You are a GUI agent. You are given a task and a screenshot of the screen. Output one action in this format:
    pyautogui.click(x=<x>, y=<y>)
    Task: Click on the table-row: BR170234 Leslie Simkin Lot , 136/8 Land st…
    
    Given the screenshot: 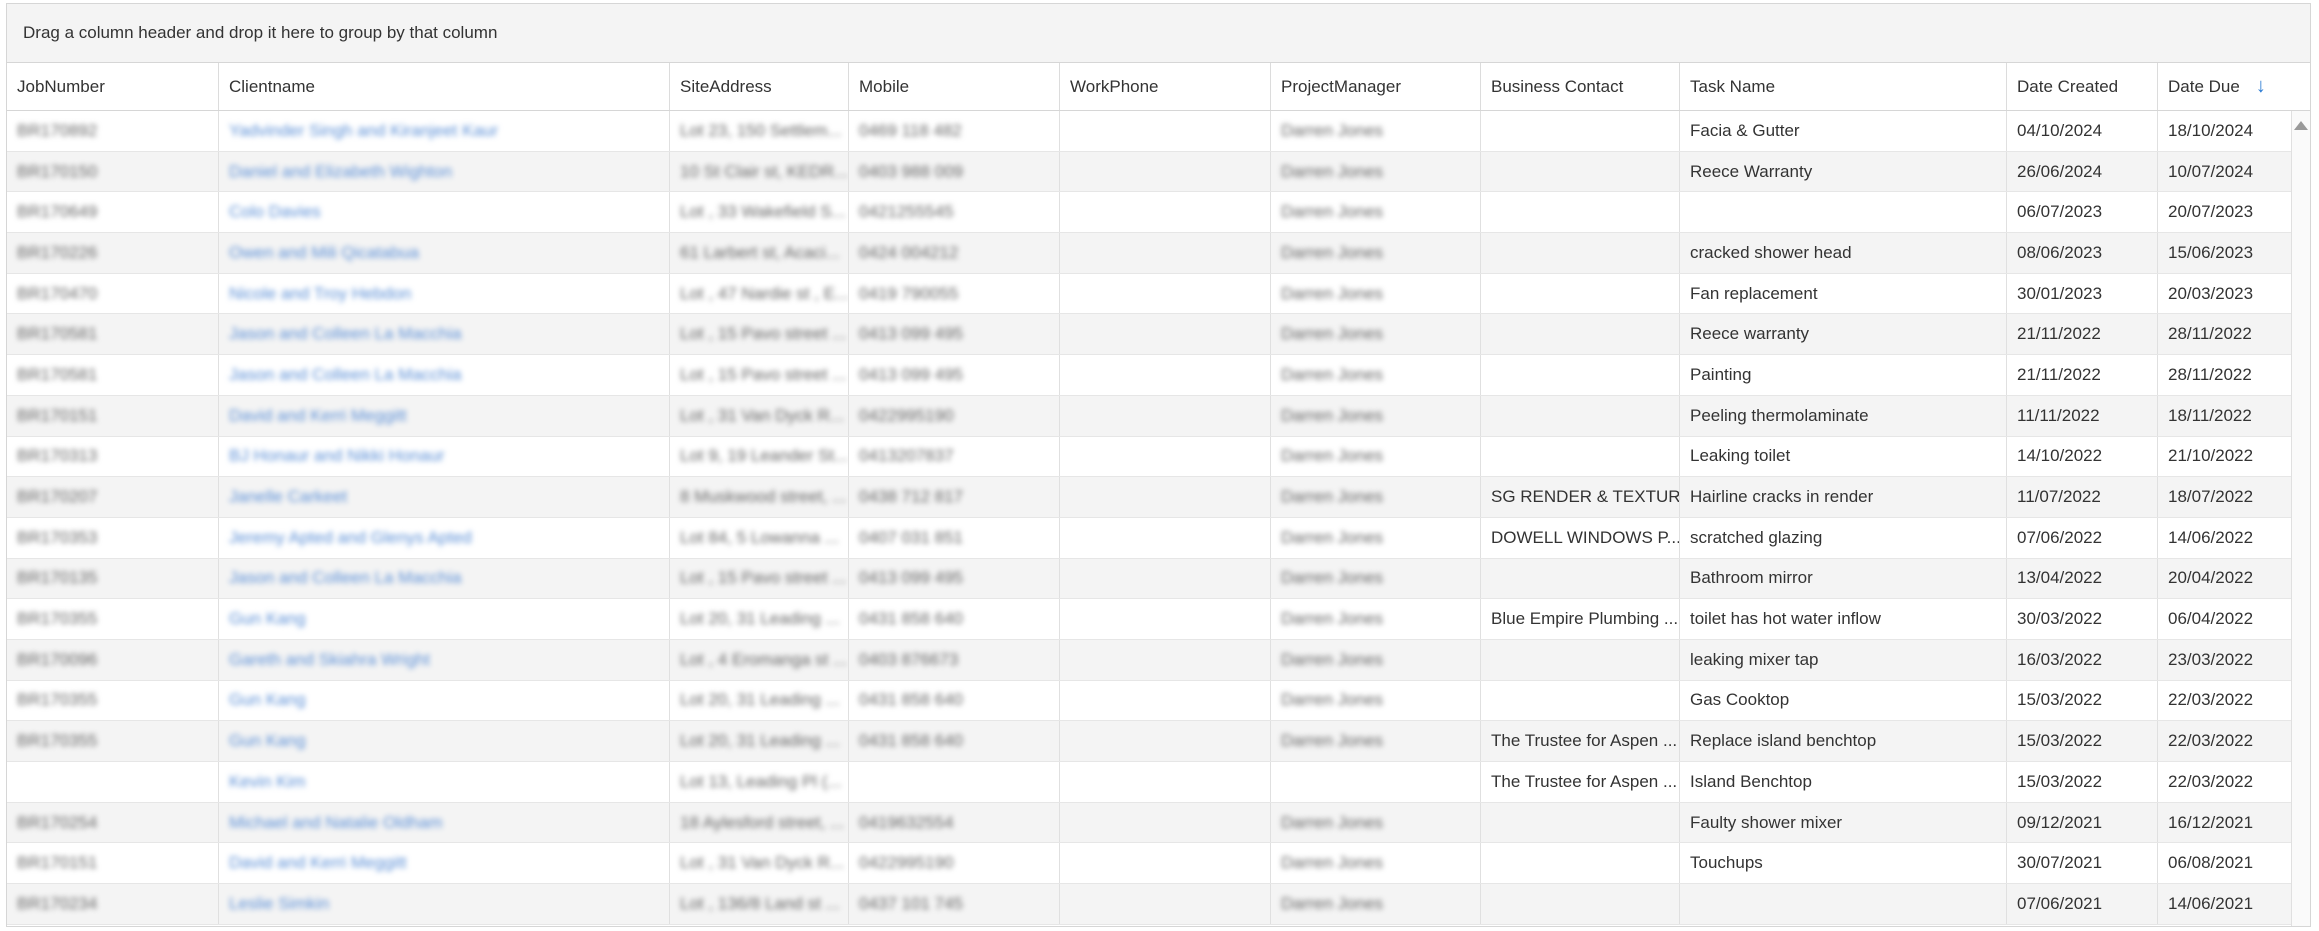 What is the action you would take?
    pyautogui.click(x=1150, y=904)
    